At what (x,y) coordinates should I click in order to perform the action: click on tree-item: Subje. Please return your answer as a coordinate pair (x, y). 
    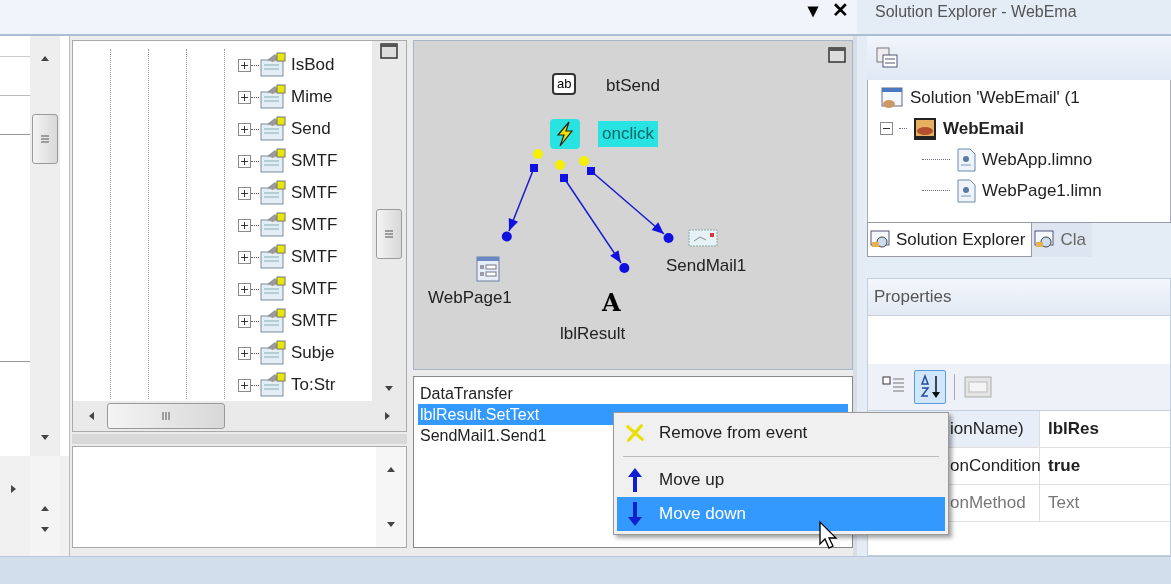
    Looking at the image, I should click on (313, 353).